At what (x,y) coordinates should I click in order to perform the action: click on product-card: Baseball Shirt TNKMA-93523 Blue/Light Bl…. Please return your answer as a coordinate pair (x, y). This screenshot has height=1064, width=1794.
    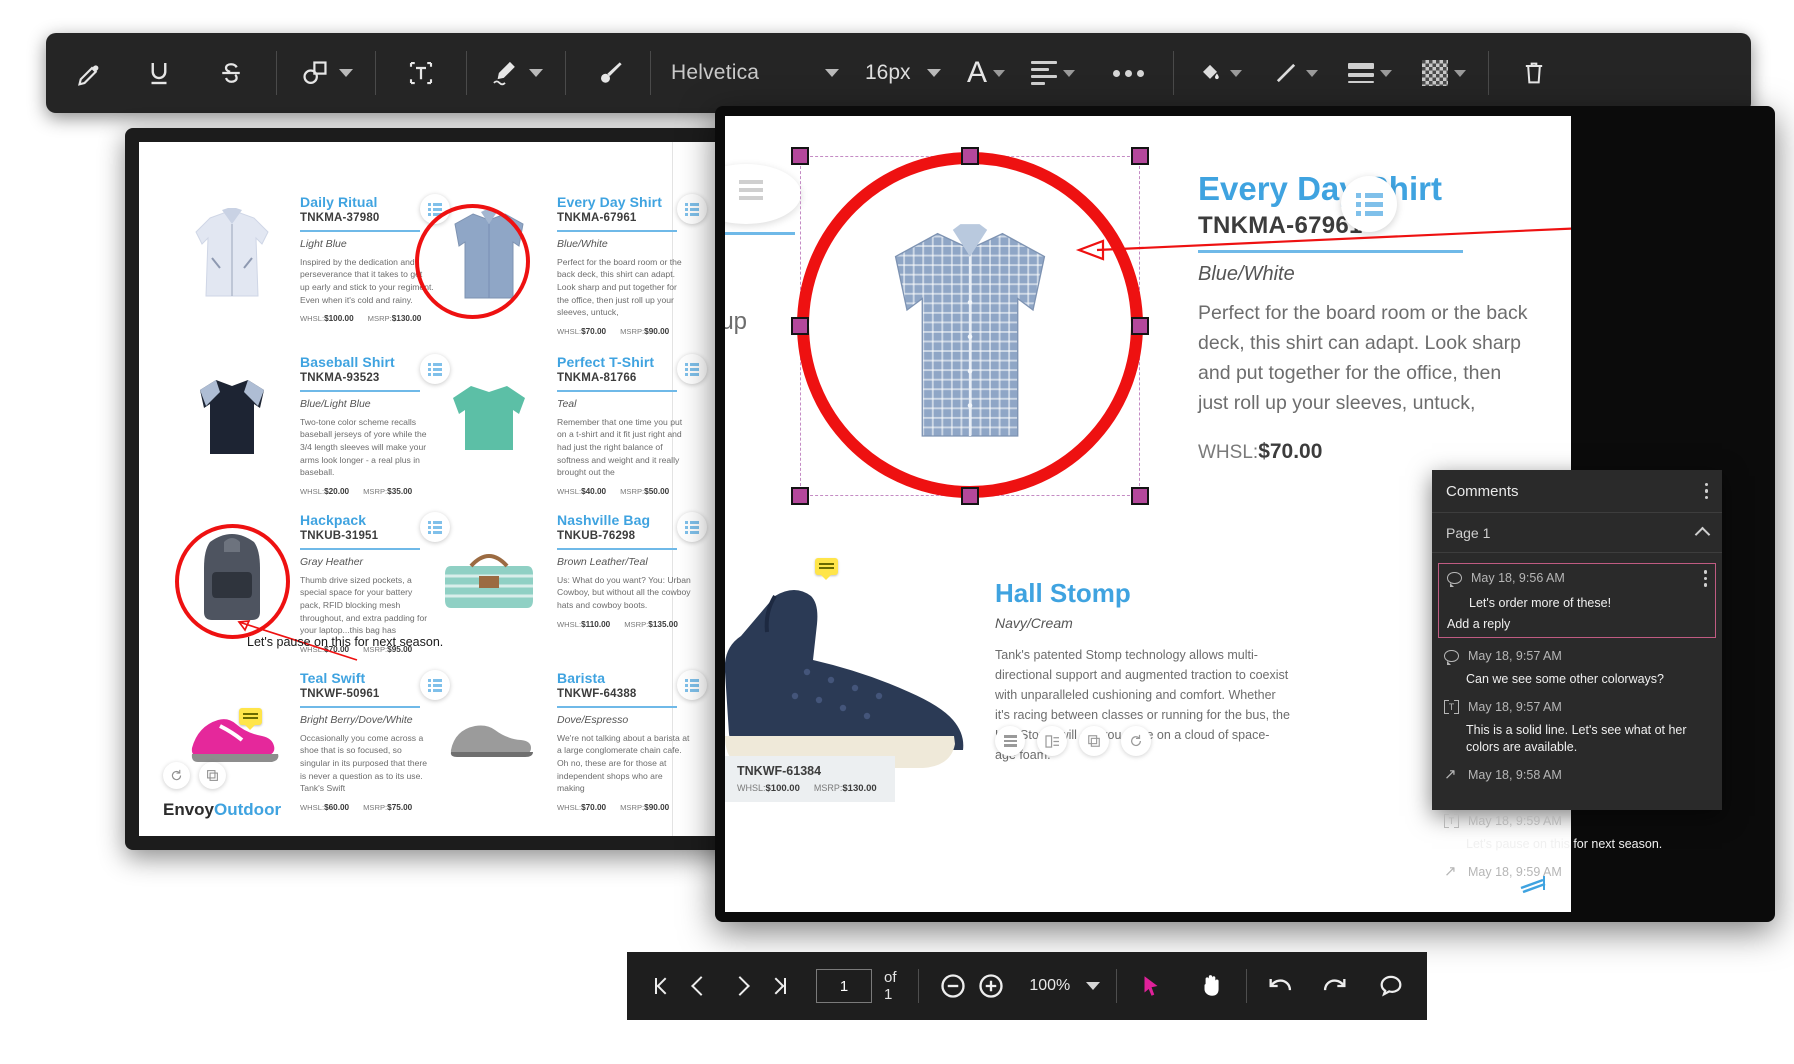
    Looking at the image, I should click on (309, 425).